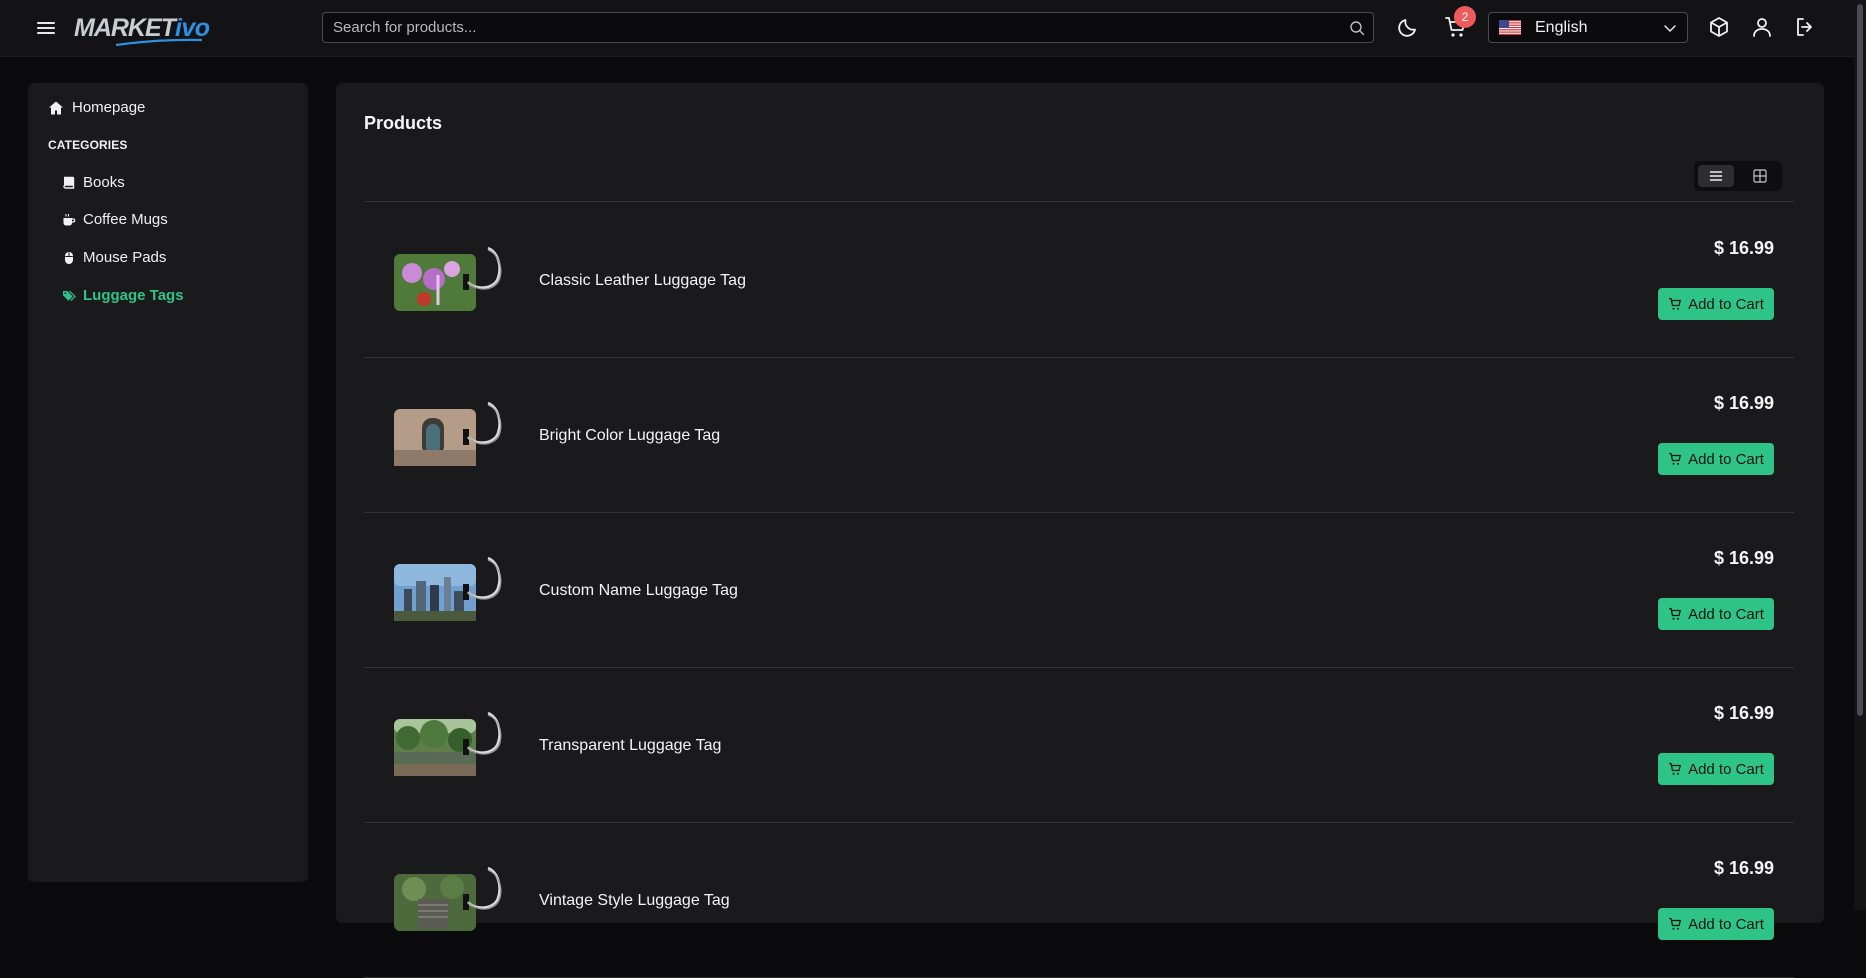  I want to click on product-name: Custom Name Luggage Tag, so click(638, 591).